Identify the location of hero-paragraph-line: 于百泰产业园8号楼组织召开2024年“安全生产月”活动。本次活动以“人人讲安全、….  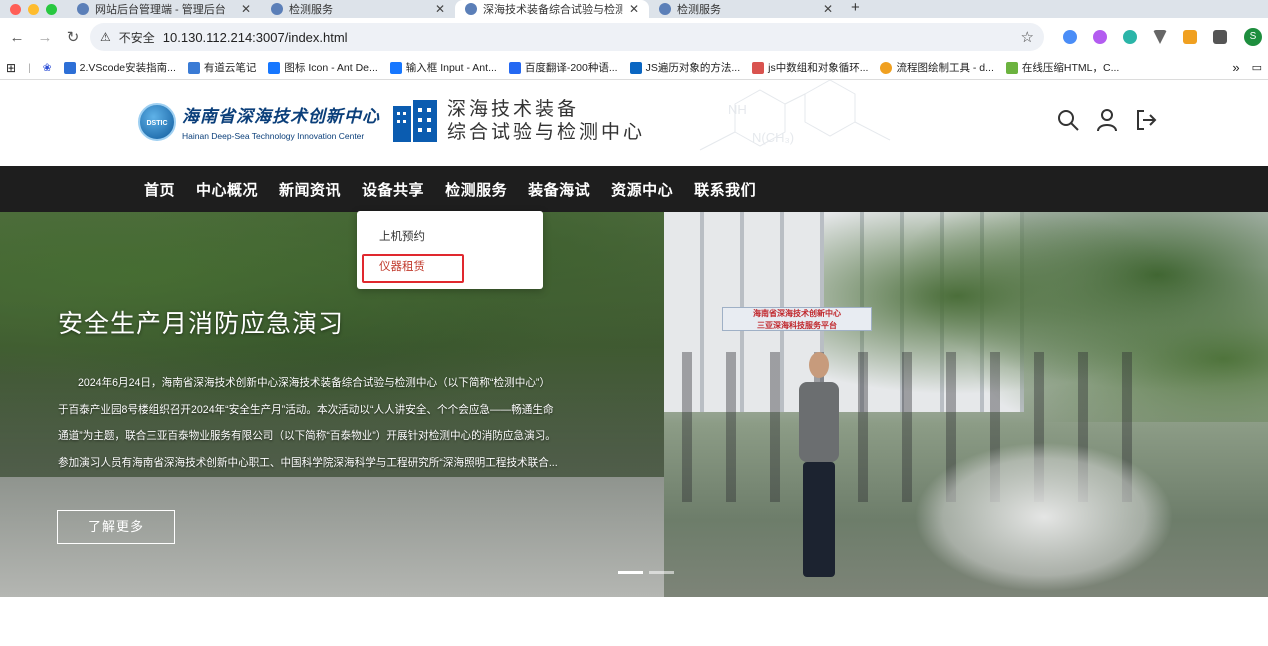
(306, 409).